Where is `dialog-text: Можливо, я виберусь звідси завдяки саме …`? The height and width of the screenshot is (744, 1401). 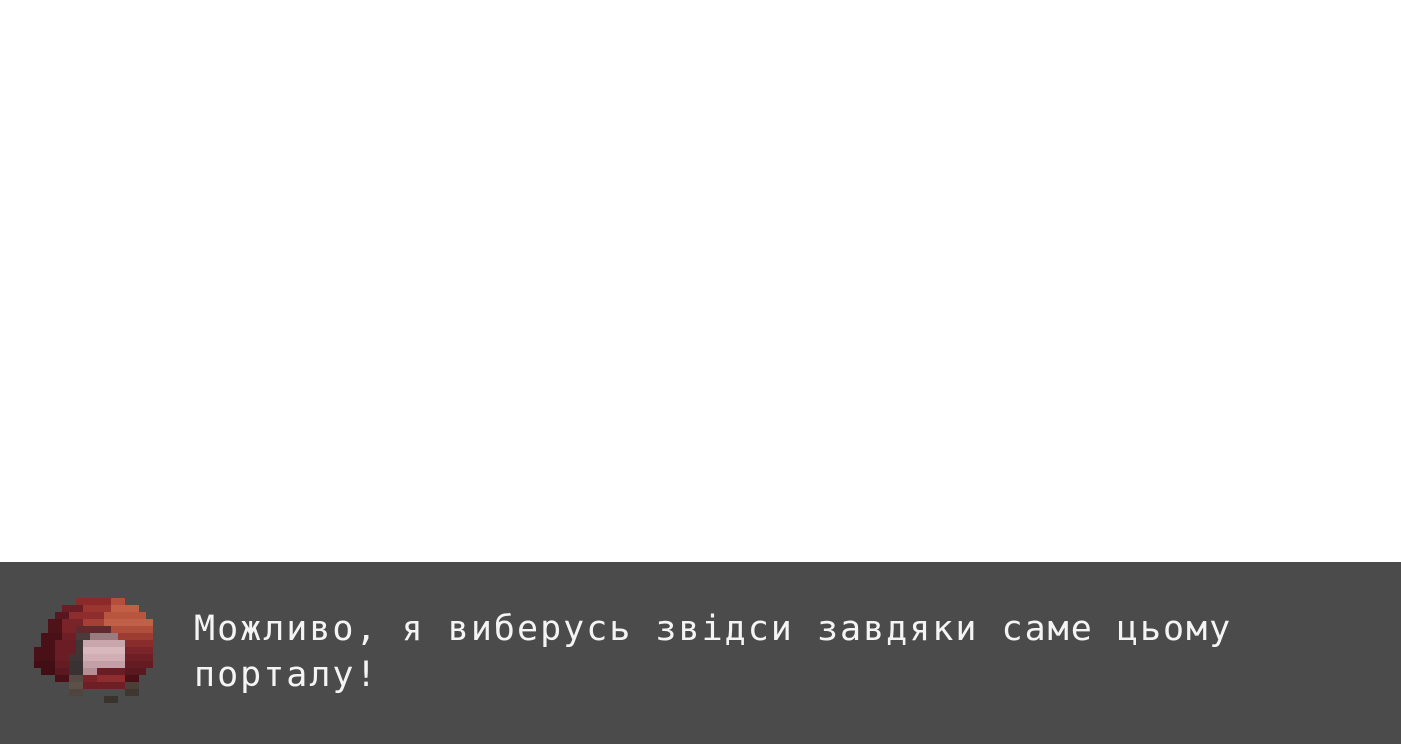 dialog-text: Можливо, я виберусь звідси завдяки саме … is located at coordinates (713, 652).